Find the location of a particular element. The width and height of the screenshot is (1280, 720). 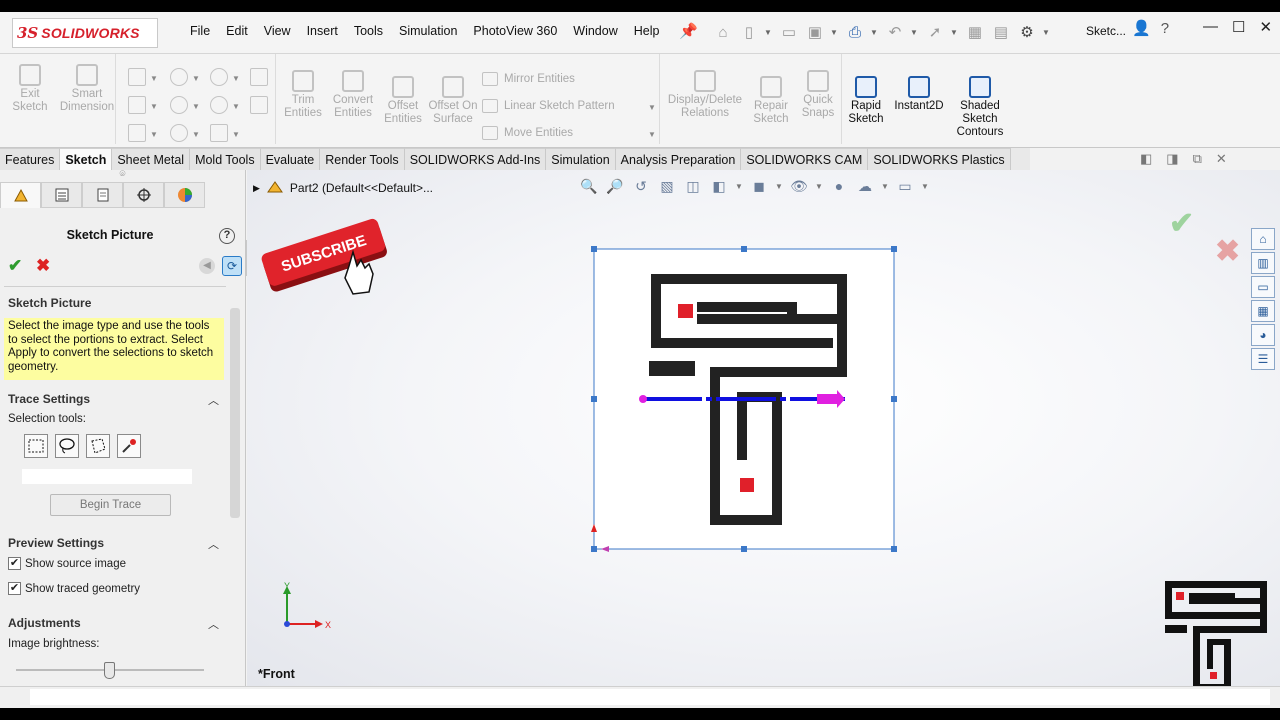

slot-icon is located at coordinates (137, 133).